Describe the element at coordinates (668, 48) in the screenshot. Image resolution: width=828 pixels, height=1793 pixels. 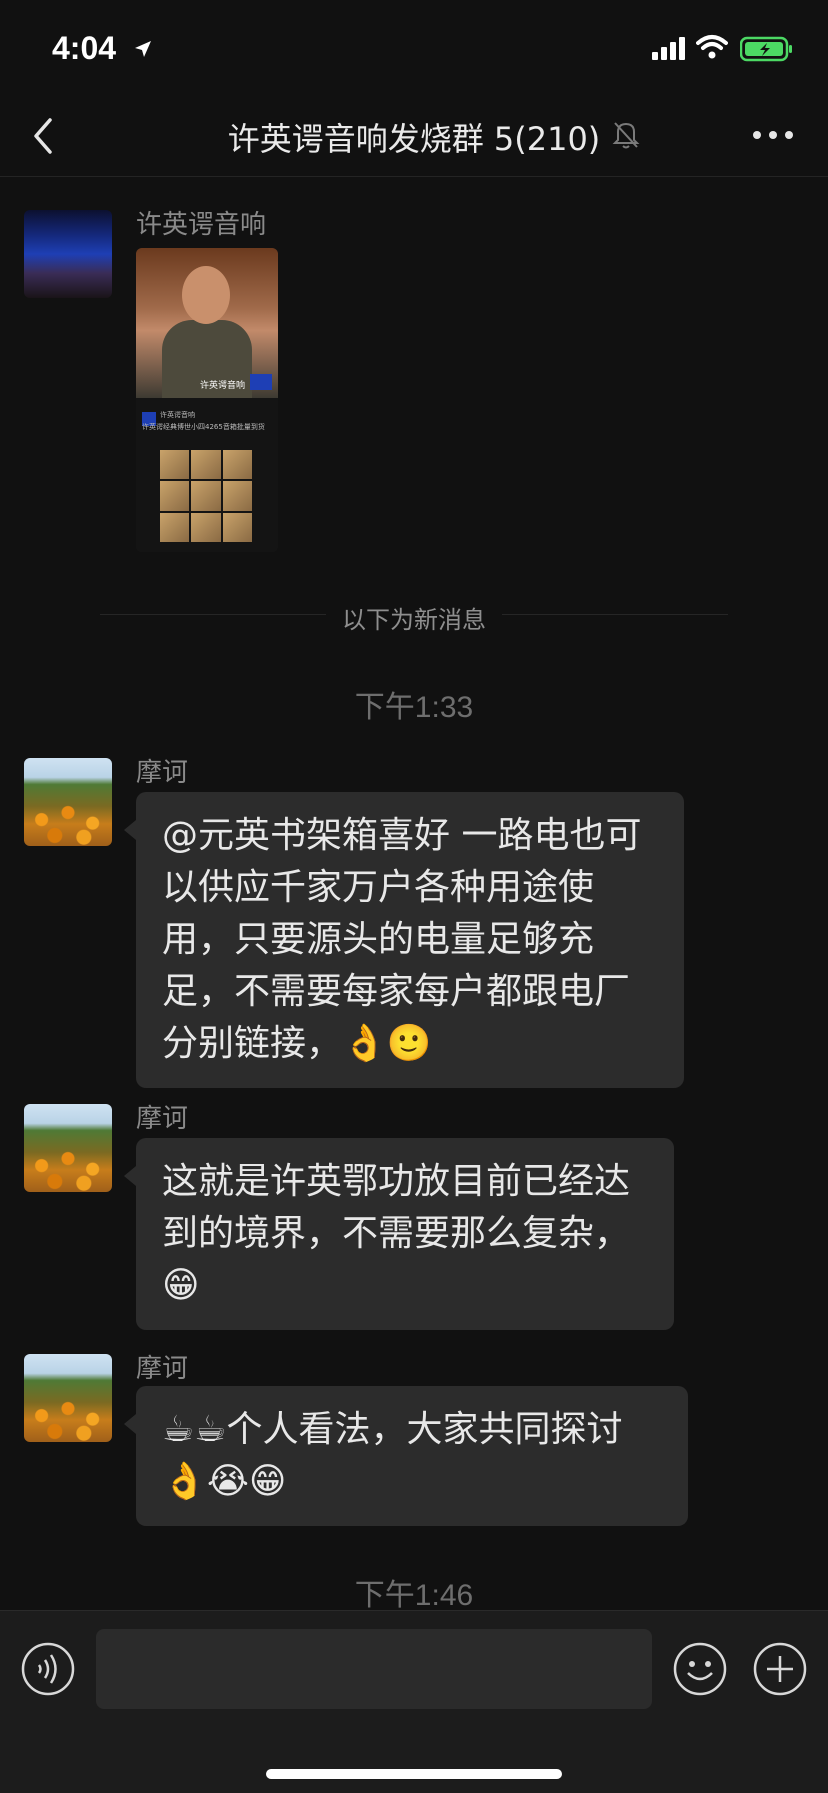
I see `cellular-signal-icon` at that location.